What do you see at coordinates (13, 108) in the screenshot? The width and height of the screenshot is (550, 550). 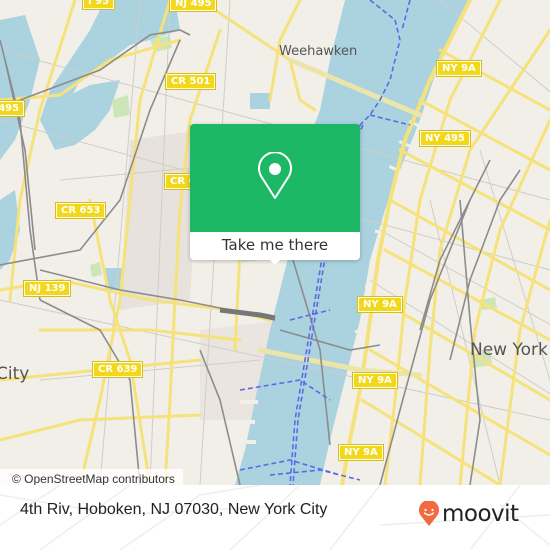 I see `route-shield: I 495` at bounding box center [13, 108].